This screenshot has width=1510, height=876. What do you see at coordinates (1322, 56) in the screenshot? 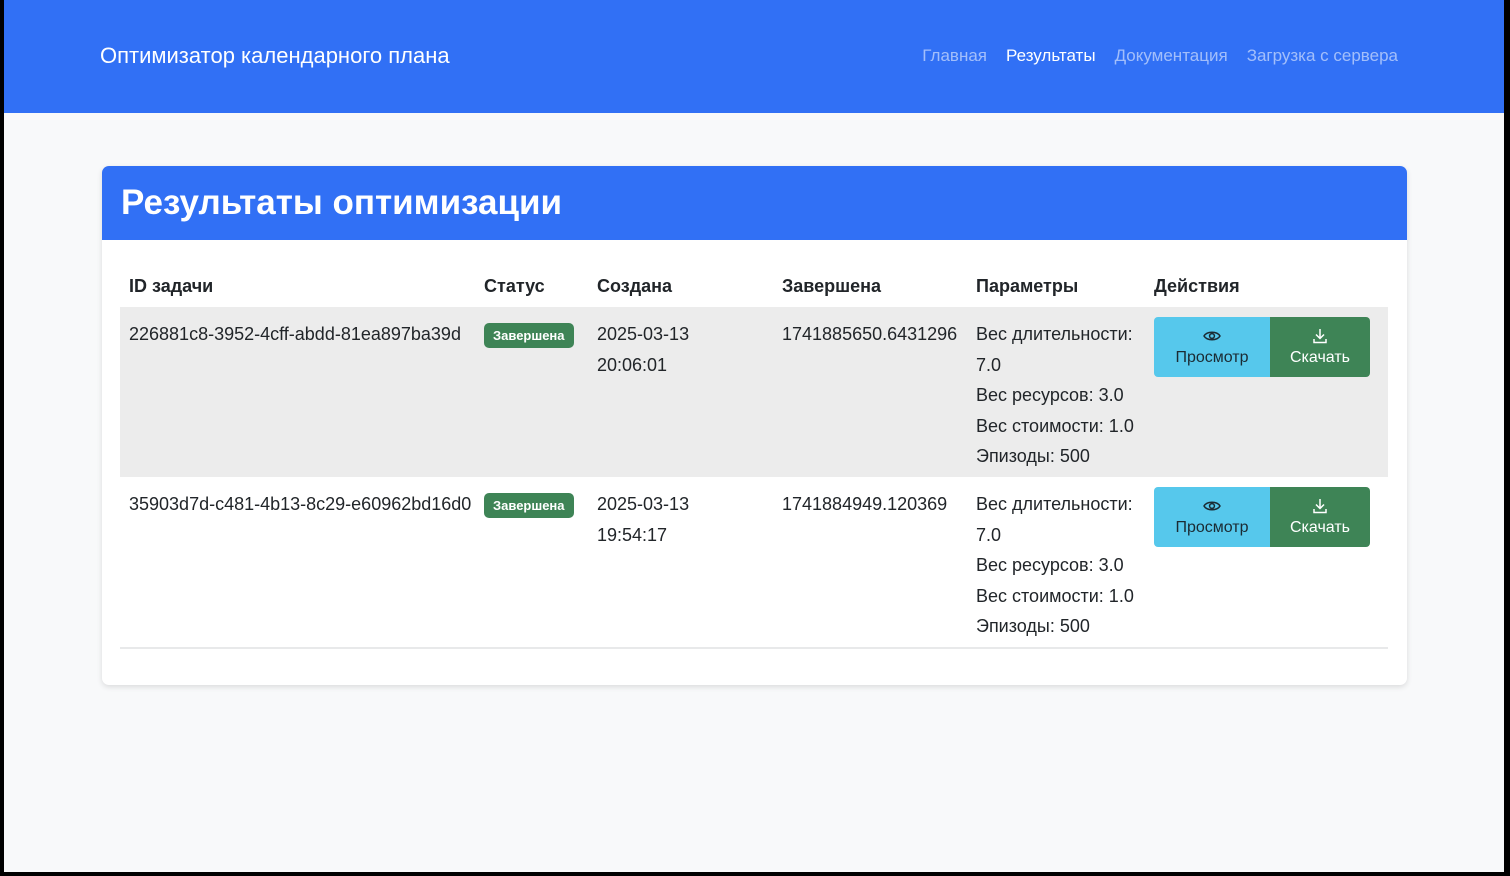
I see `nav-link-server-upload: Загрузка с сервера` at bounding box center [1322, 56].